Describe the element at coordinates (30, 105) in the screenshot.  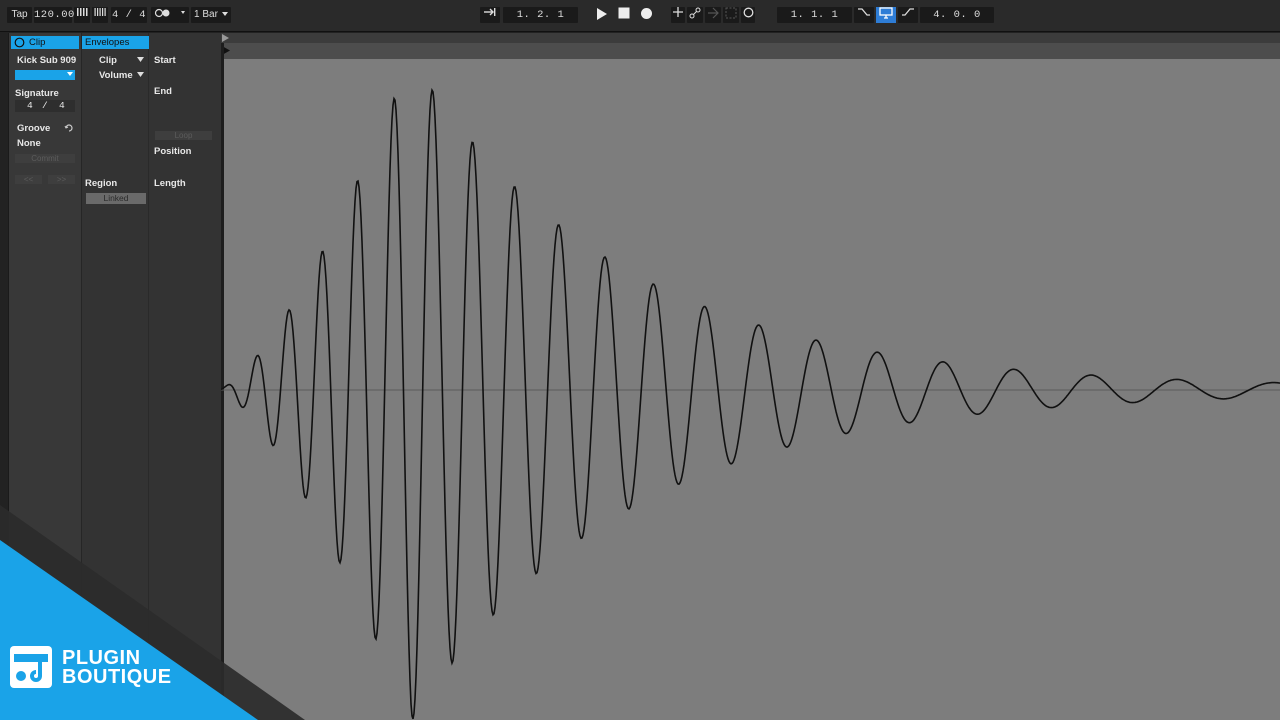
I see `signature-numerator: 4` at that location.